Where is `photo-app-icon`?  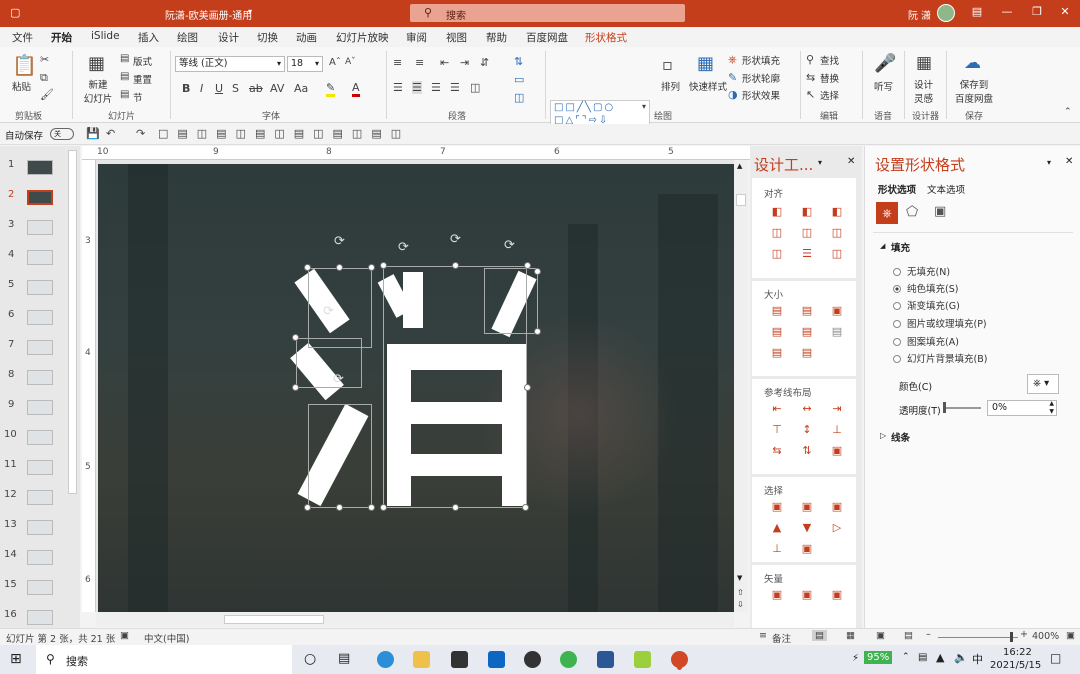 photo-app-icon is located at coordinates (642, 659).